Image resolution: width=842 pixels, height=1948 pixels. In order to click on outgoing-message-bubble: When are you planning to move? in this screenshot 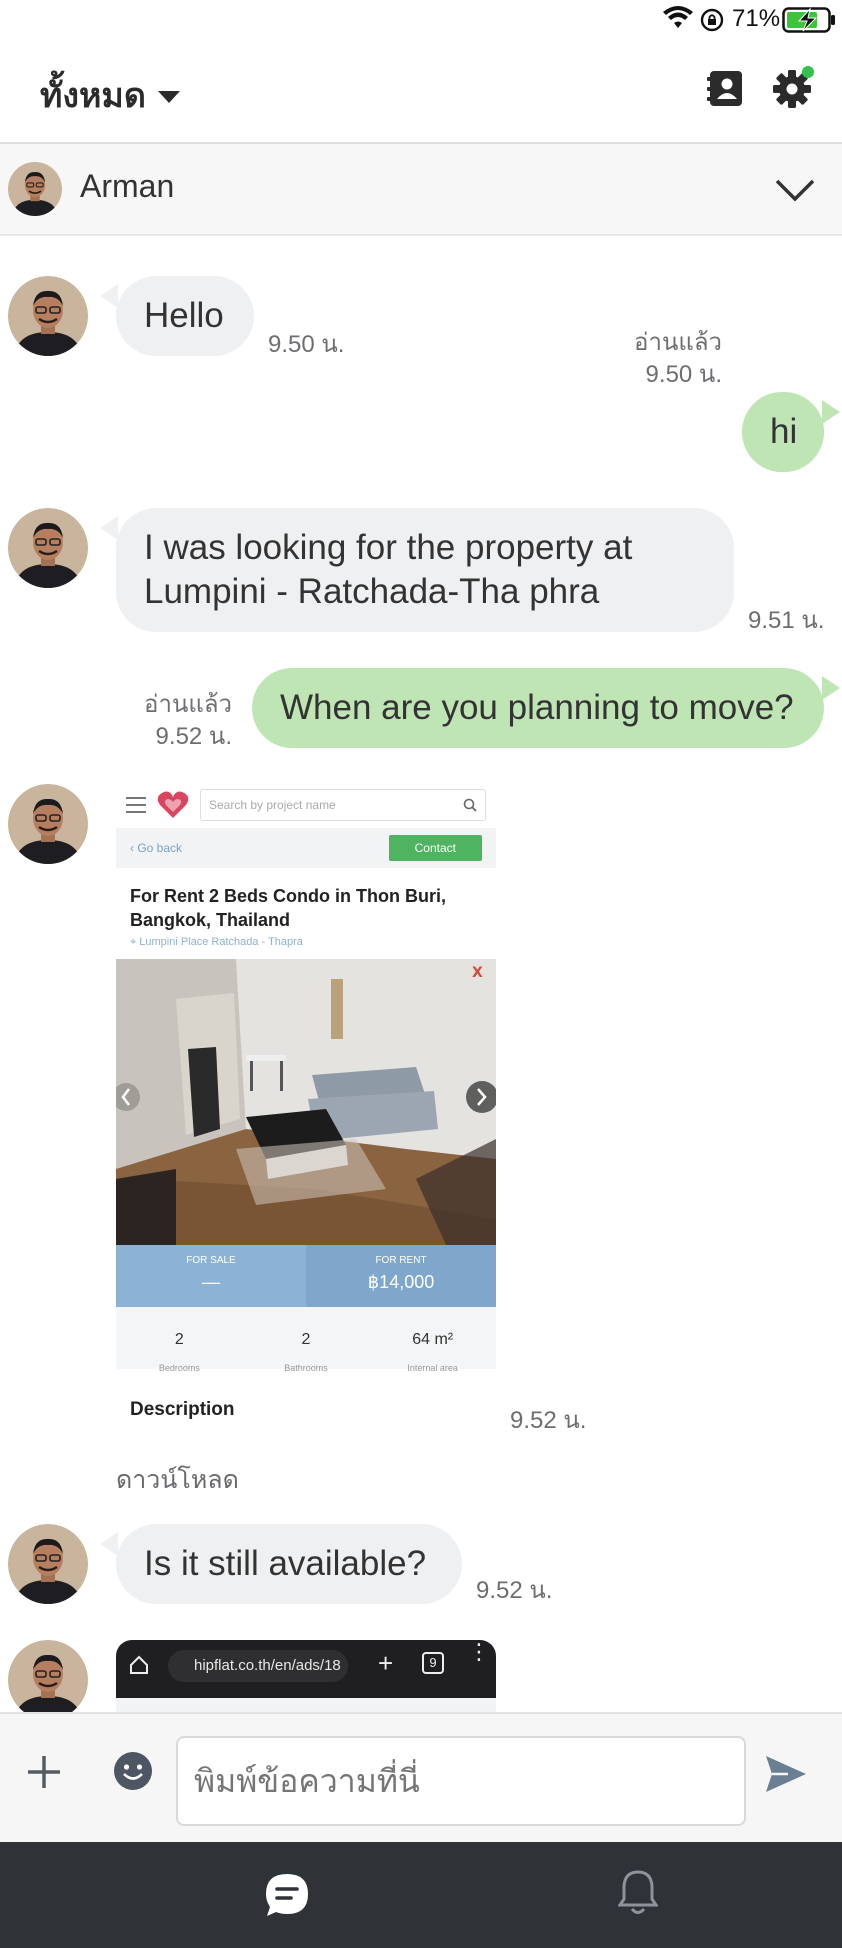, I will do `click(538, 708)`.